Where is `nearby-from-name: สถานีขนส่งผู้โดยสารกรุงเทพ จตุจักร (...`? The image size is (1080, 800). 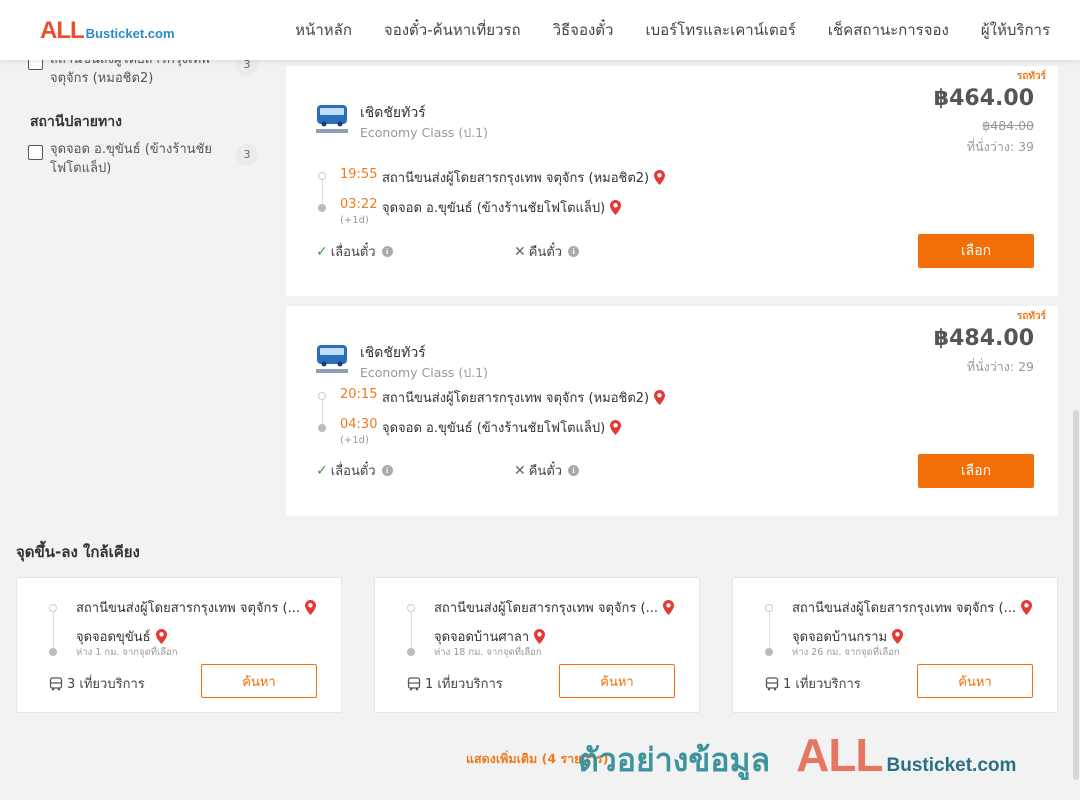
nearby-from-name: สถานีขนส่งผู้โดยสารกรุงเทพ จตุจักร (... is located at coordinates (546, 608).